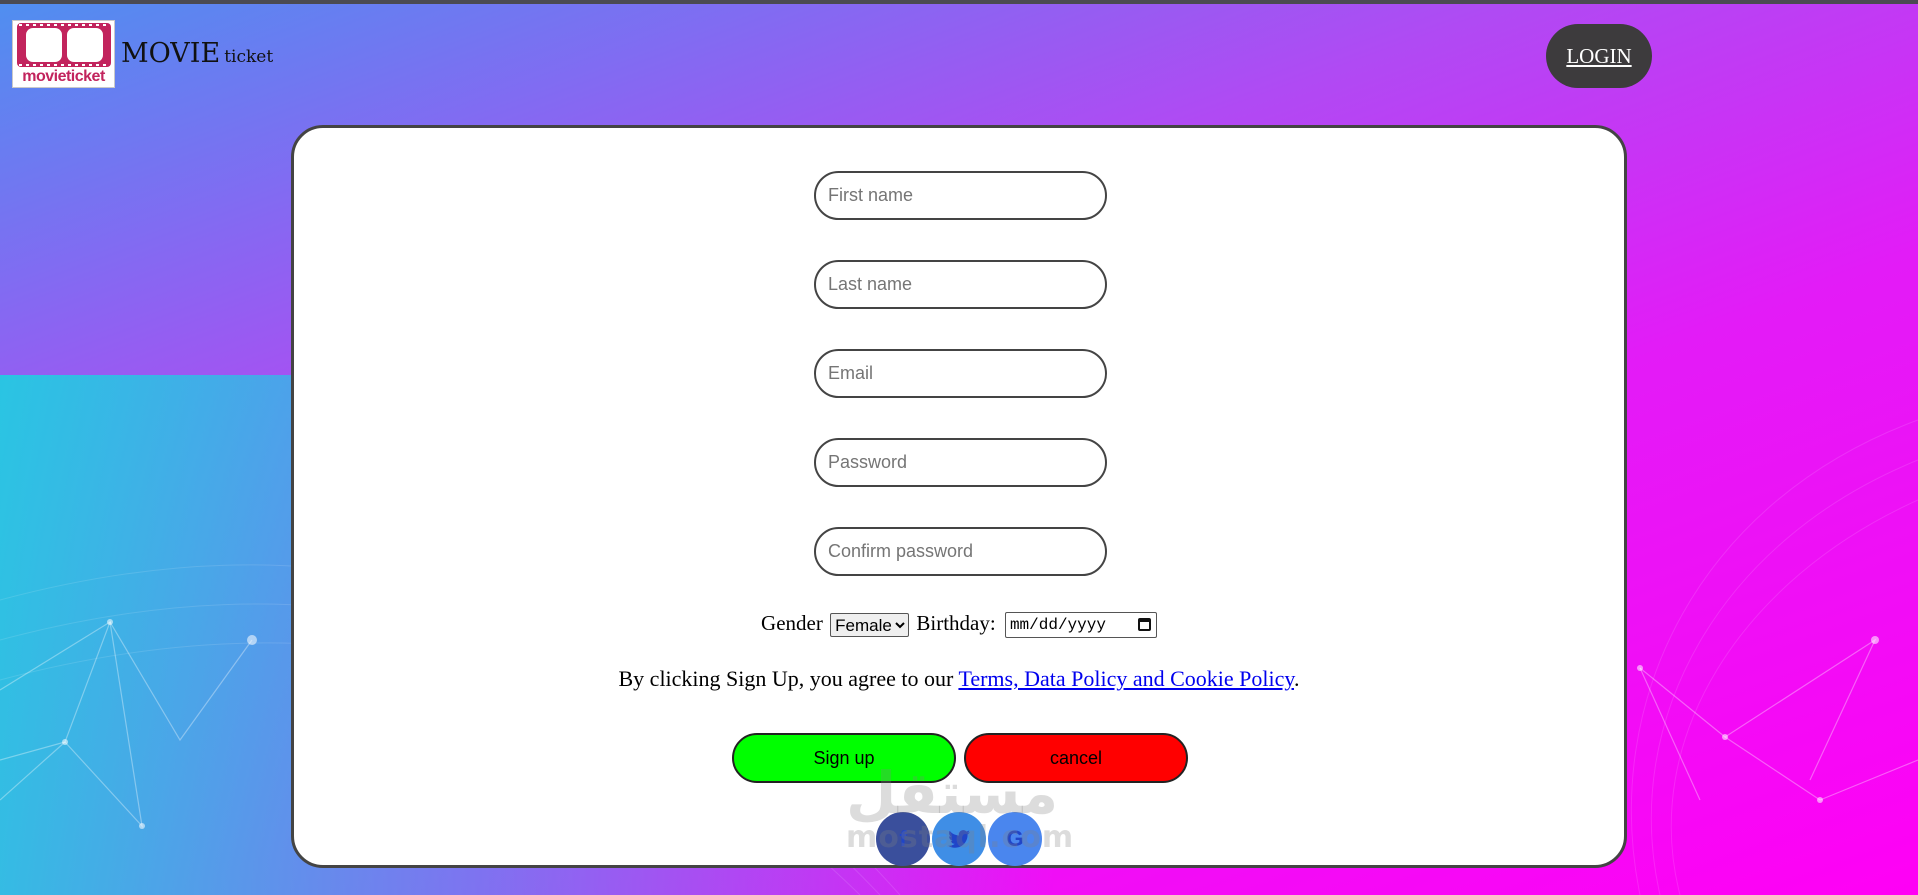 Image resolution: width=1918 pixels, height=895 pixels. Describe the element at coordinates (870, 625) in the screenshot. I see `gender-select: Female` at that location.